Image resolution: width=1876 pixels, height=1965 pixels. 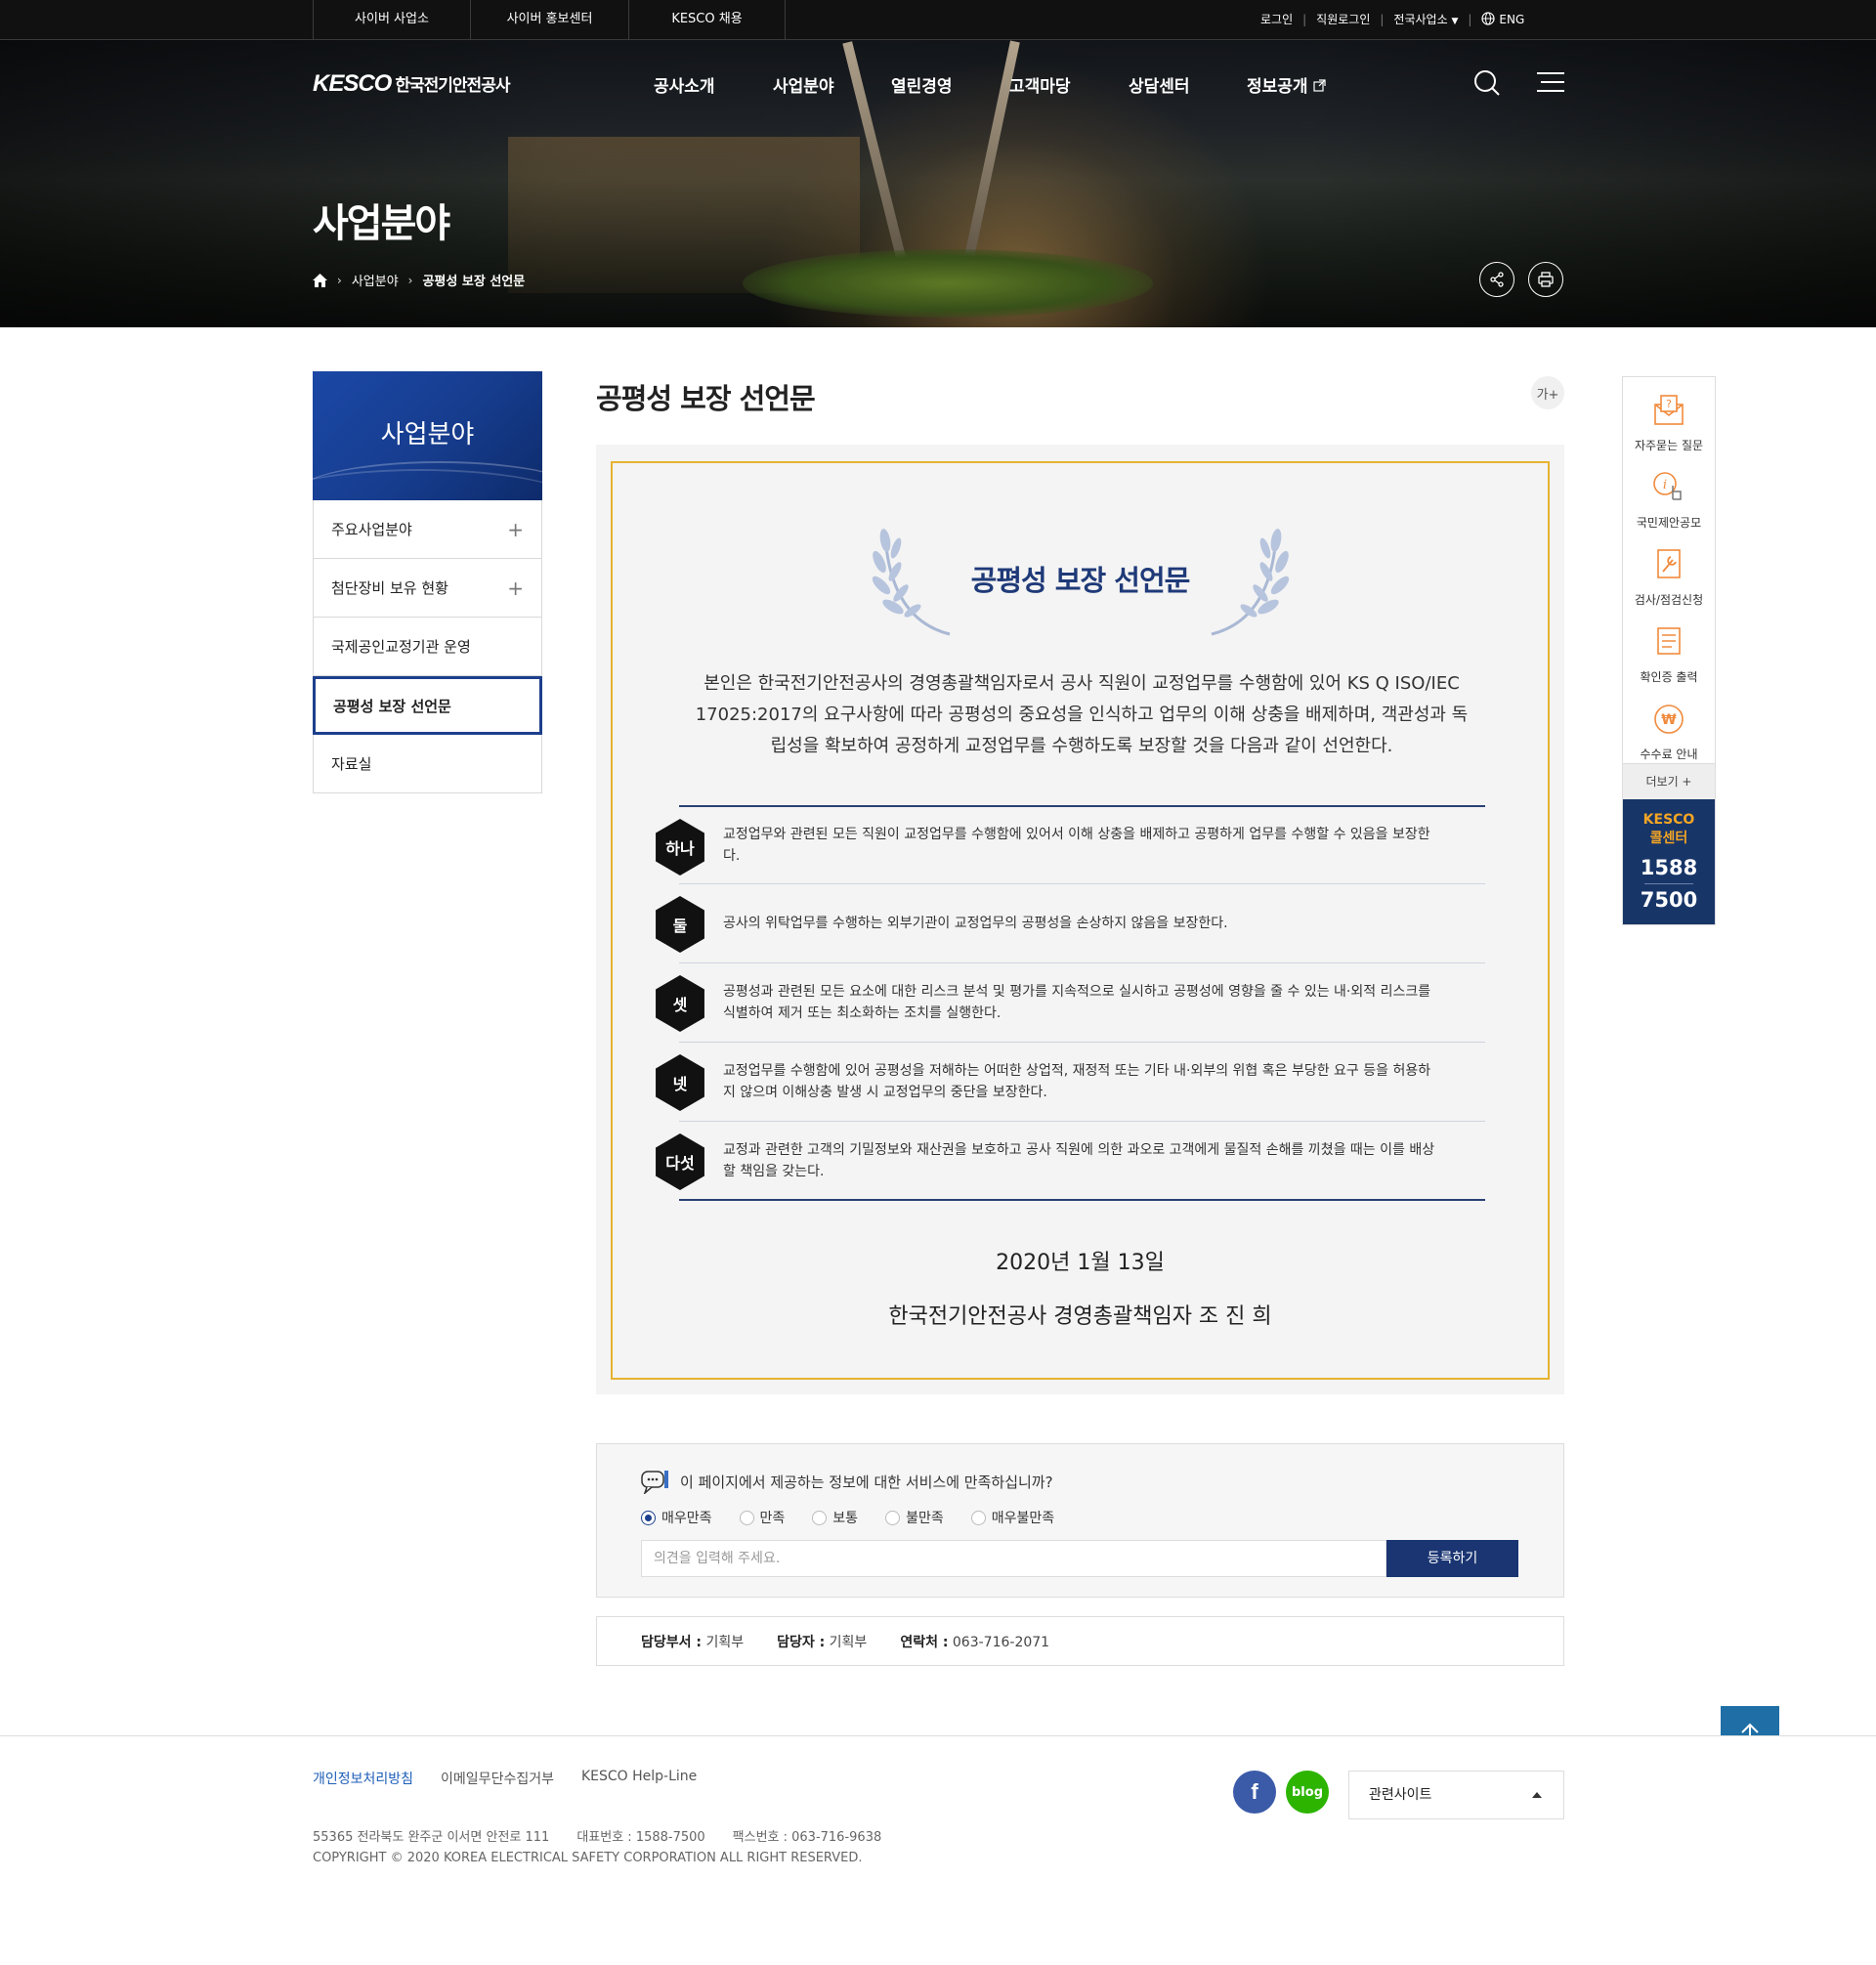 I want to click on page-title: 사업분야, so click(x=381, y=224).